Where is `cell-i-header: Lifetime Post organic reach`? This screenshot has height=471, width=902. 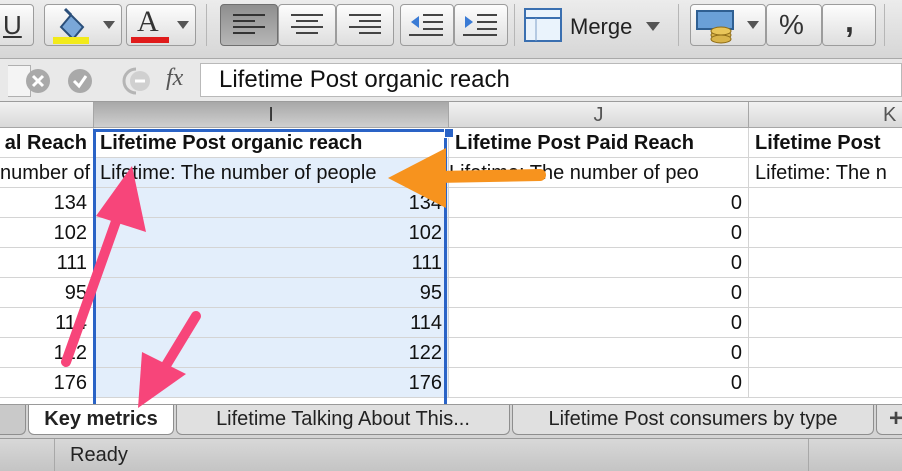 cell-i-header: Lifetime Post organic reach is located at coordinates (271, 143).